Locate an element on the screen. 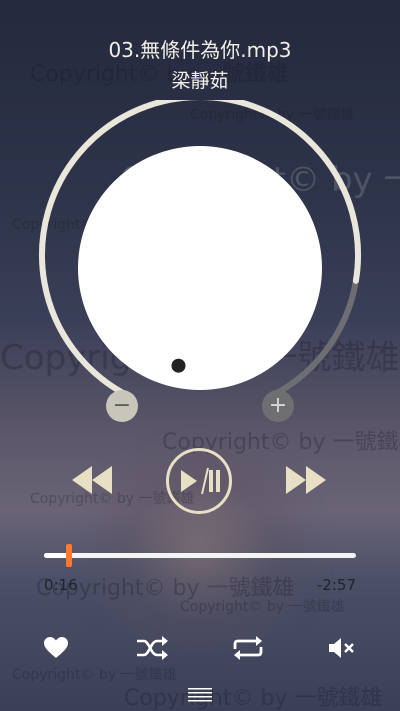 The height and width of the screenshot is (711, 400). heart-icon is located at coordinates (56, 647).